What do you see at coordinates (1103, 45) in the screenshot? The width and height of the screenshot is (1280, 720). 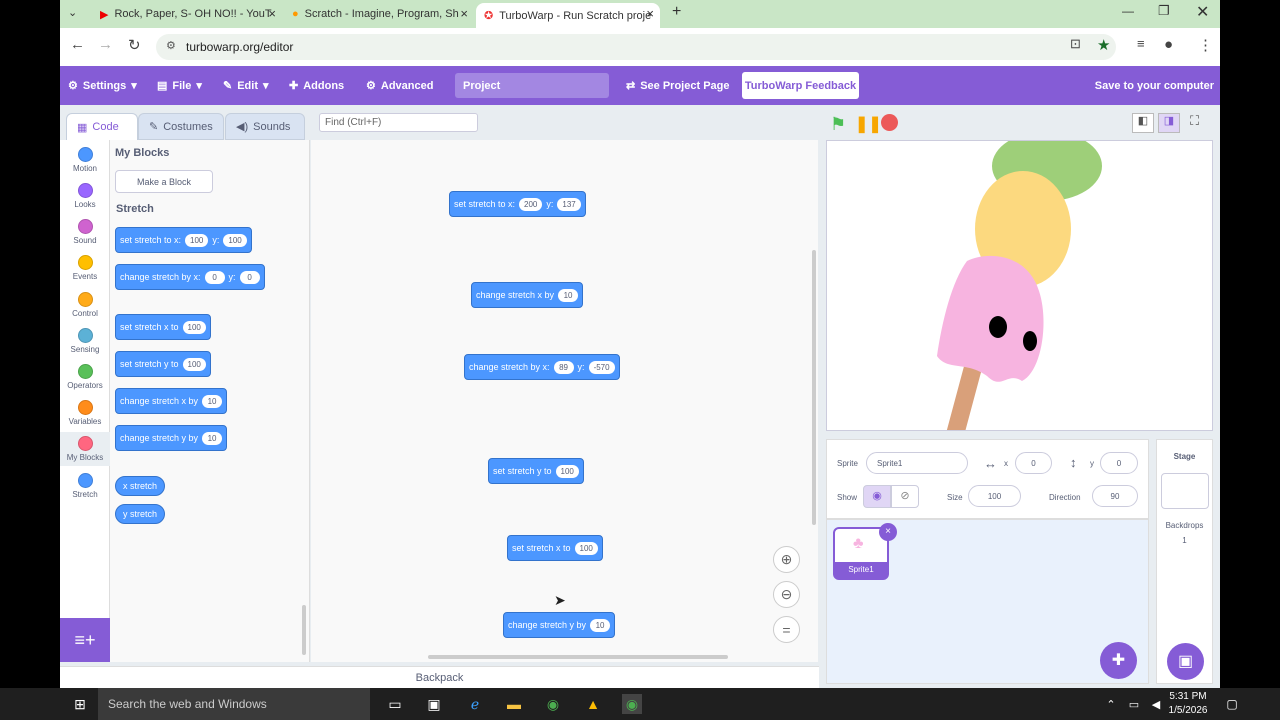 I see `bookmark-star-icon: ★` at bounding box center [1103, 45].